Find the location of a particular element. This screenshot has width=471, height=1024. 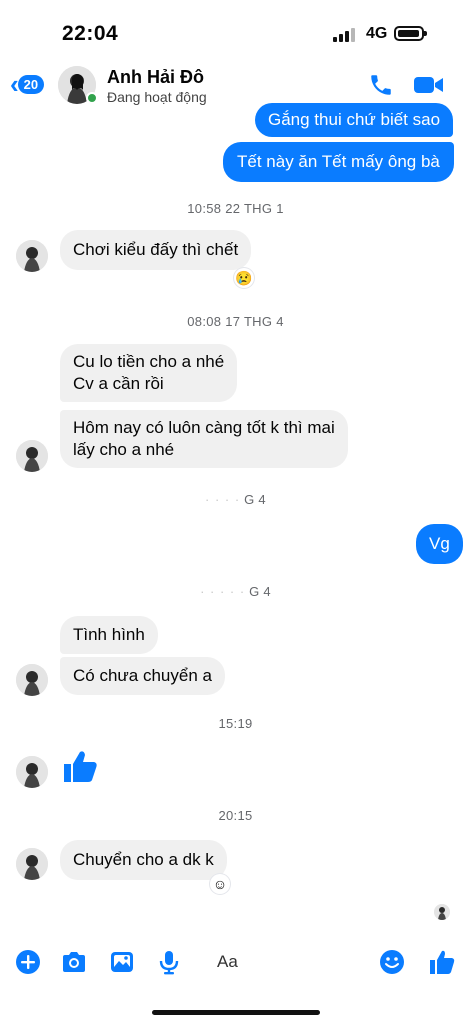

emoji-icon is located at coordinates (392, 962).